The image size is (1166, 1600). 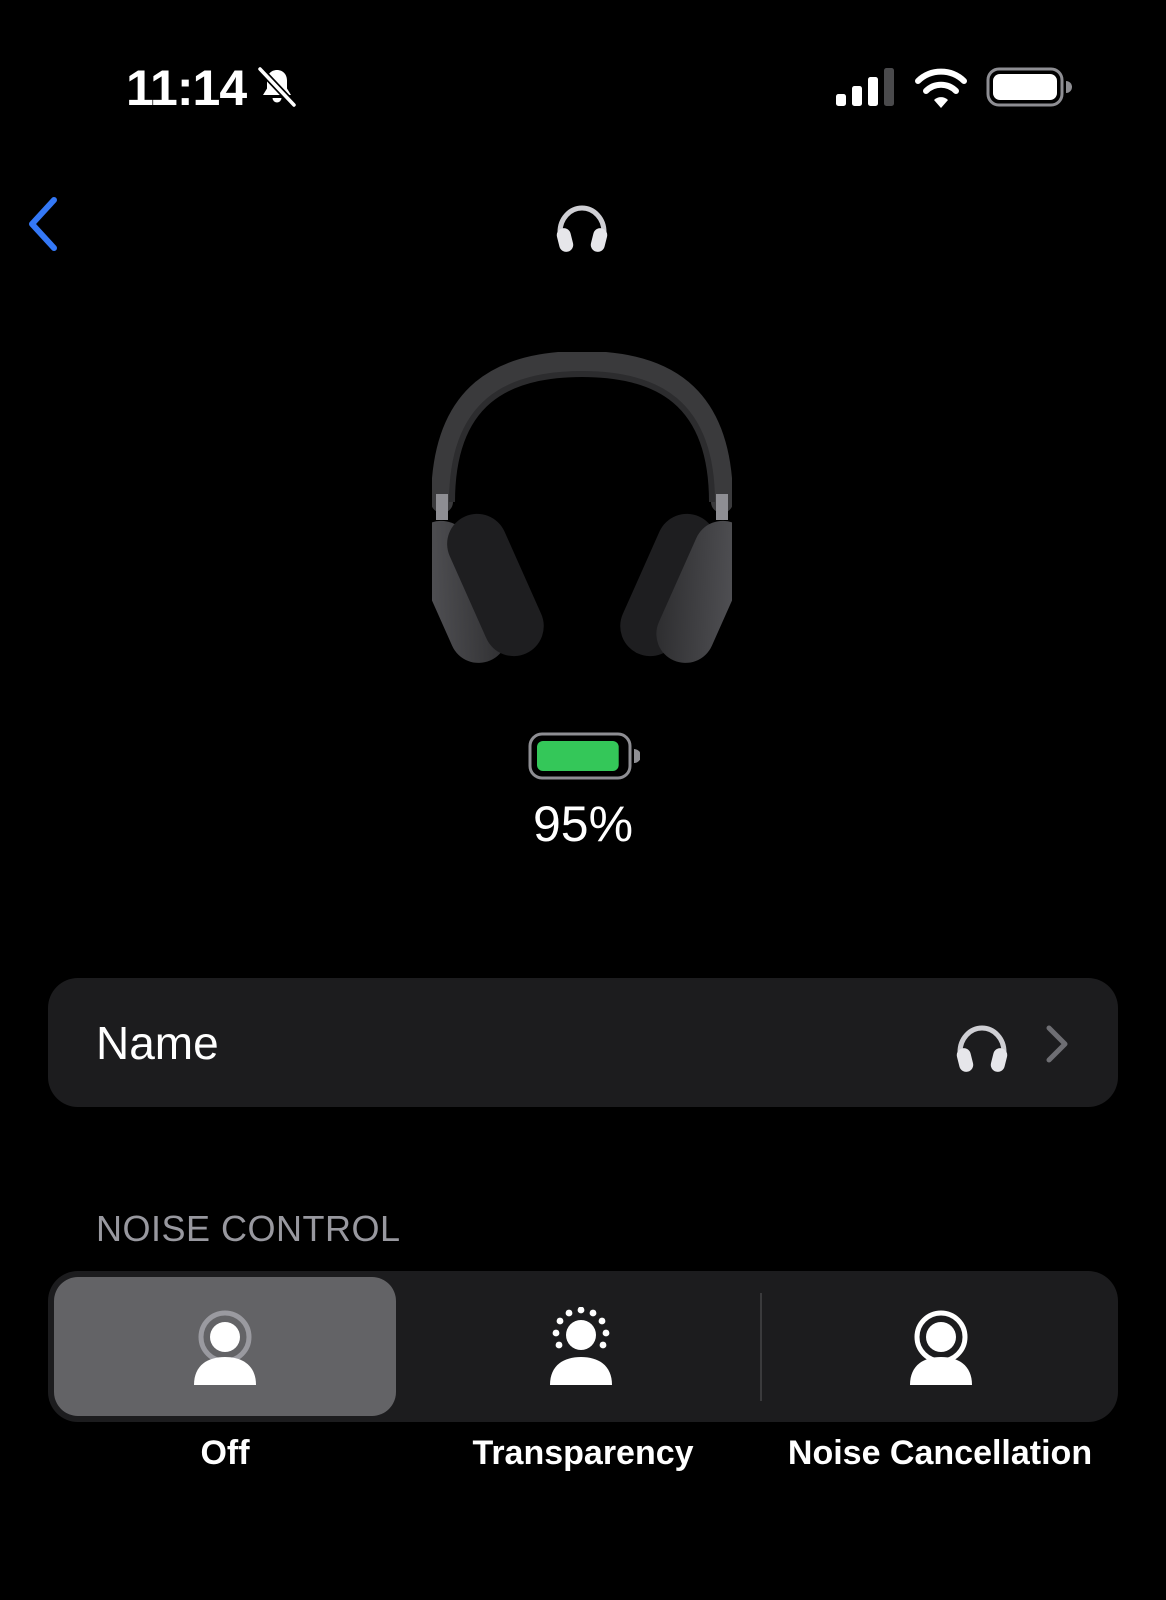 I want to click on noise-cancellation-label-text: Noise Cancellation, so click(x=940, y=1453).